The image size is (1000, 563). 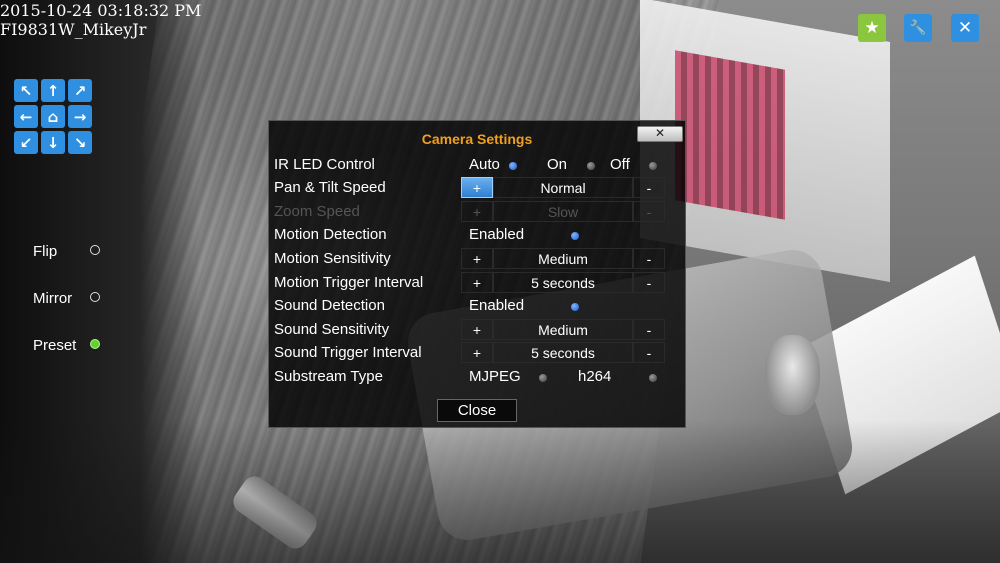 I want to click on motion-trigger-interval-decrease-button: -, so click(x=649, y=282).